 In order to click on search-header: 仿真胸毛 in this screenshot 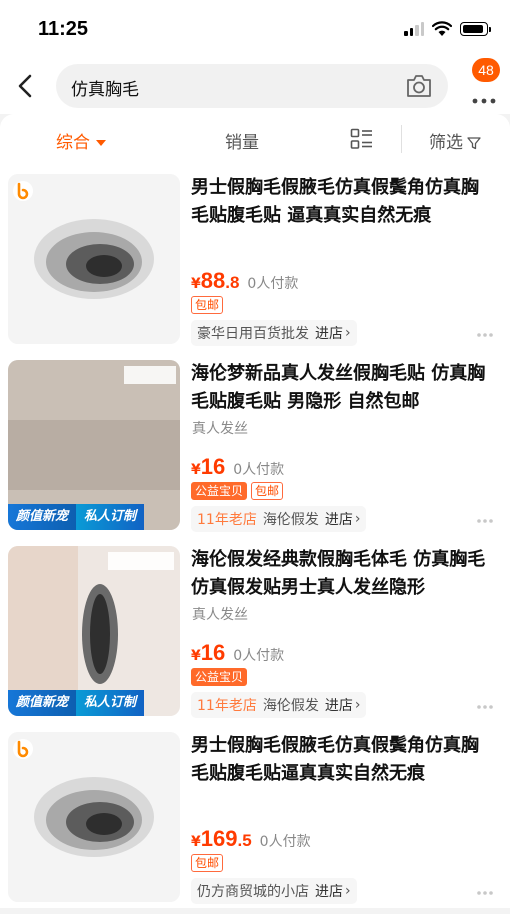, I will do `click(255, 86)`.